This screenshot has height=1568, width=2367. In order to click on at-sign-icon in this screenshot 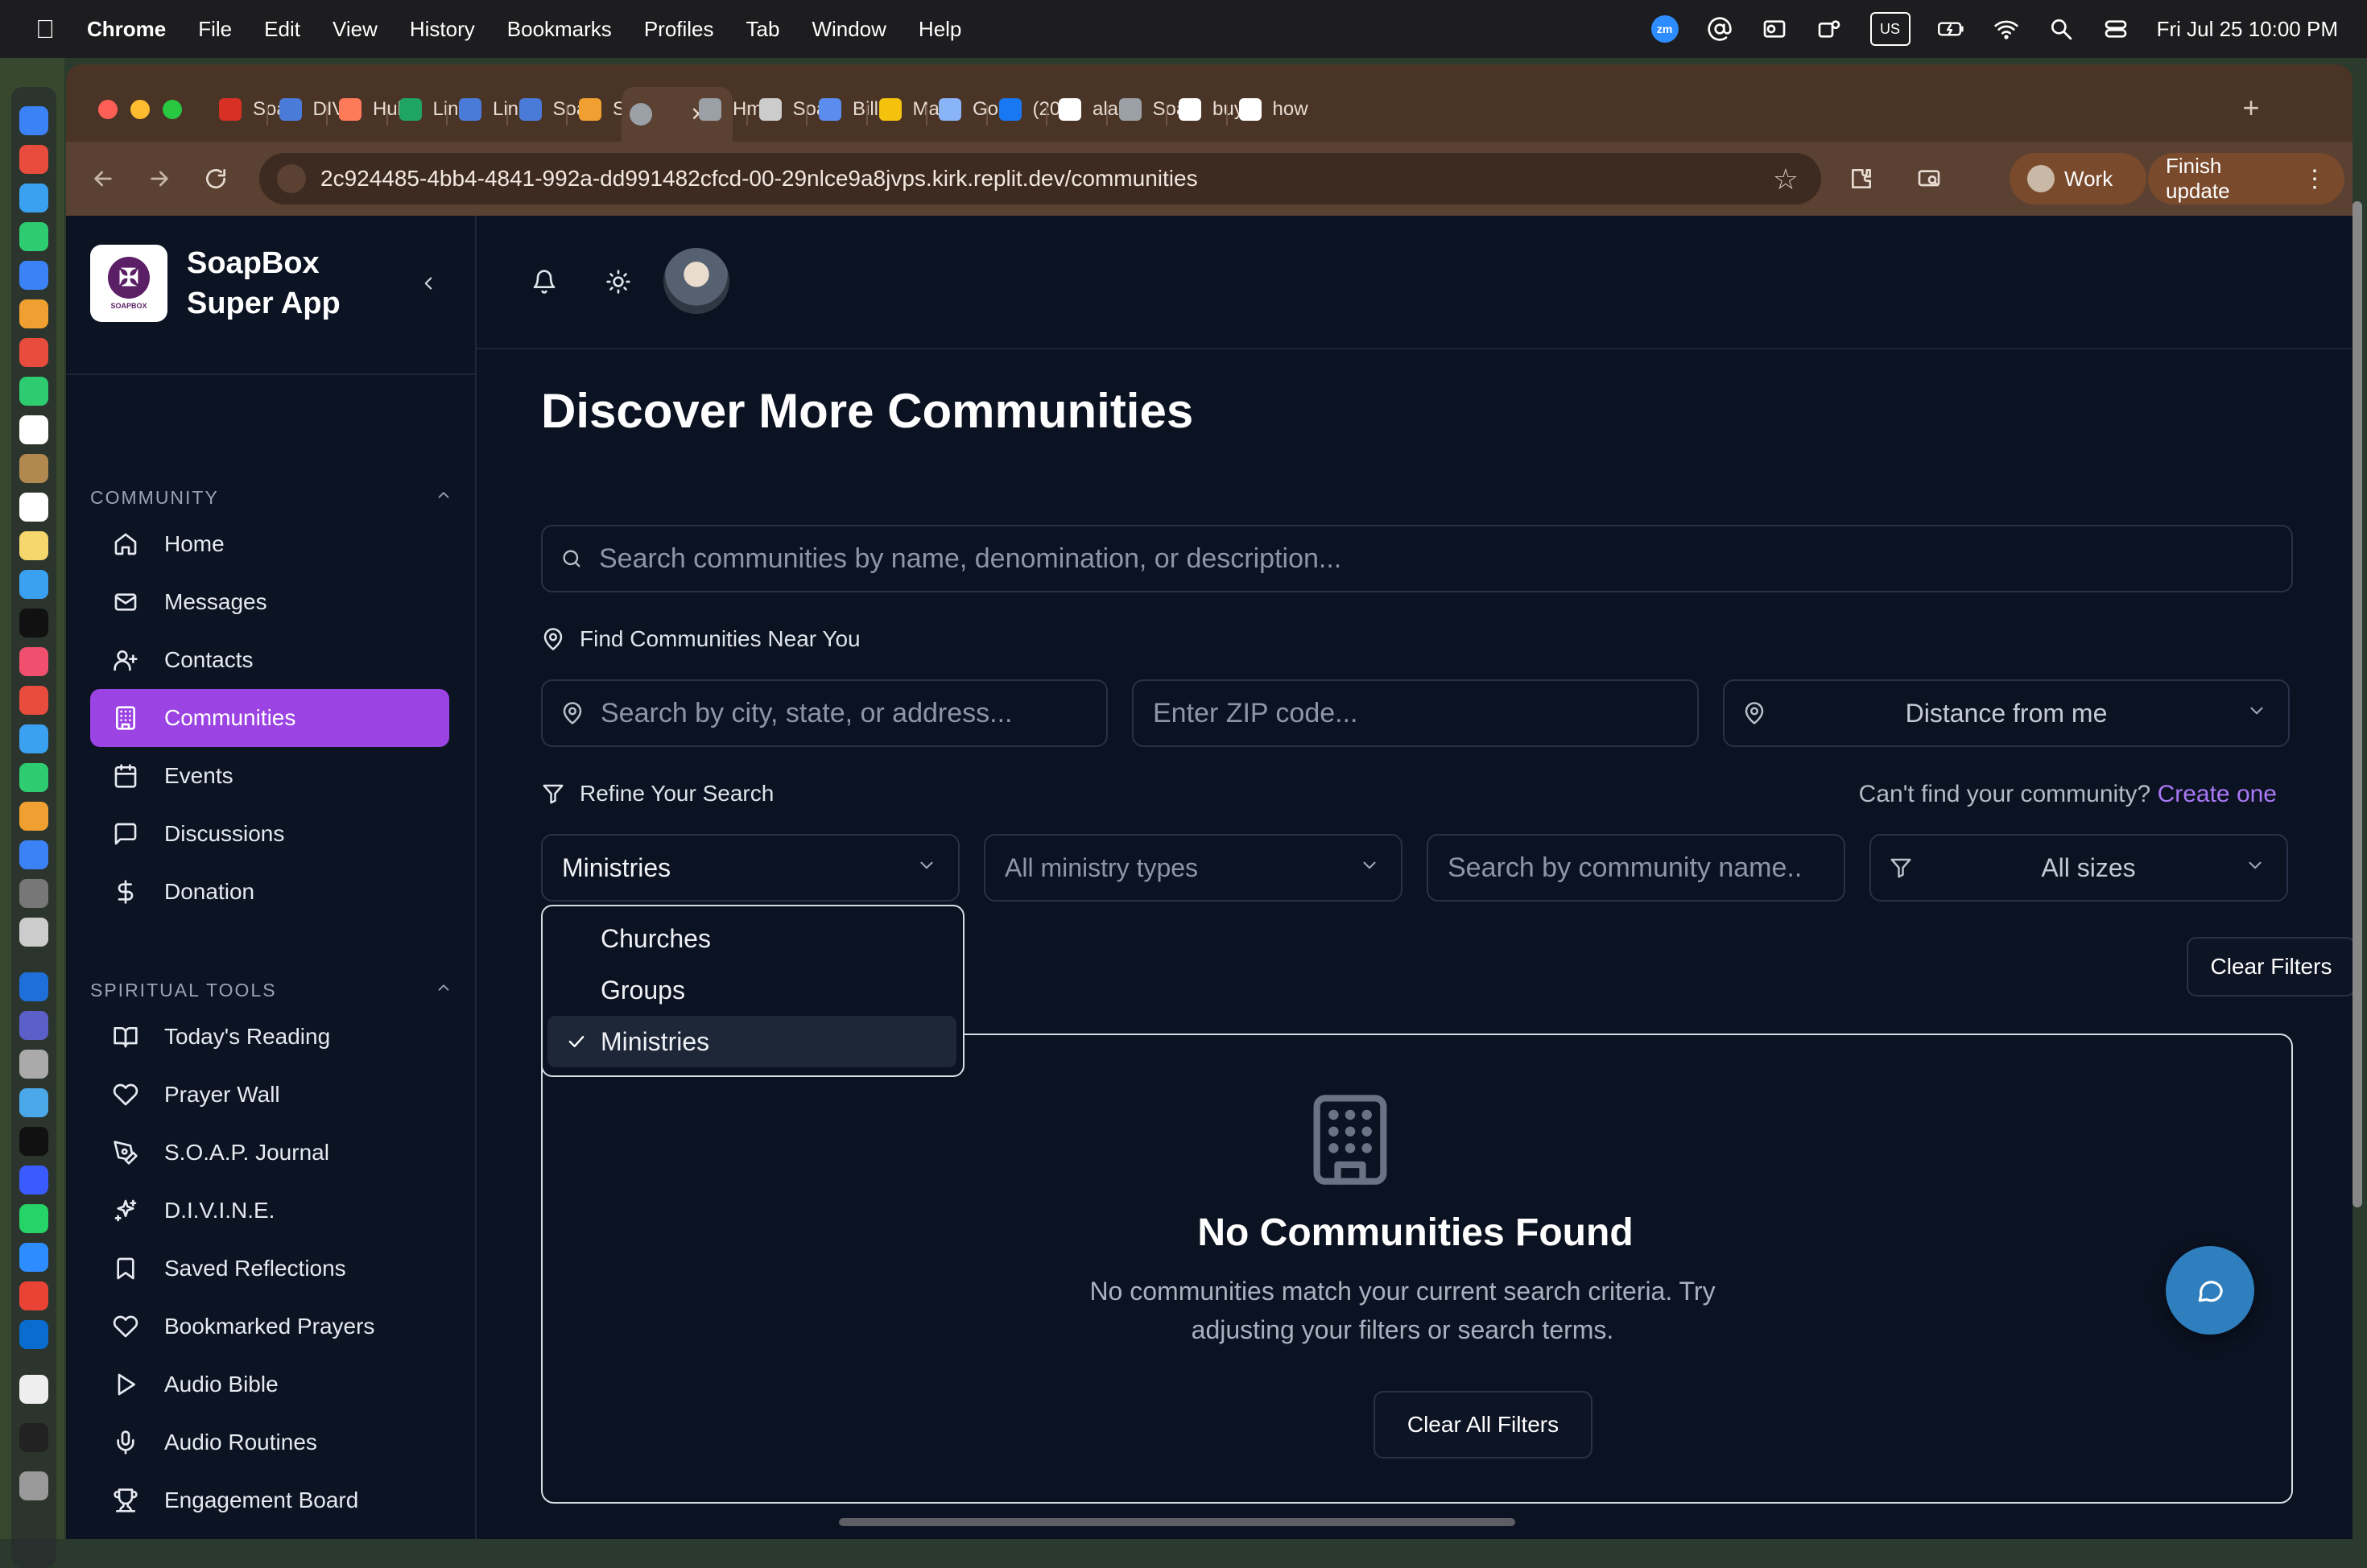, I will do `click(1719, 29)`.